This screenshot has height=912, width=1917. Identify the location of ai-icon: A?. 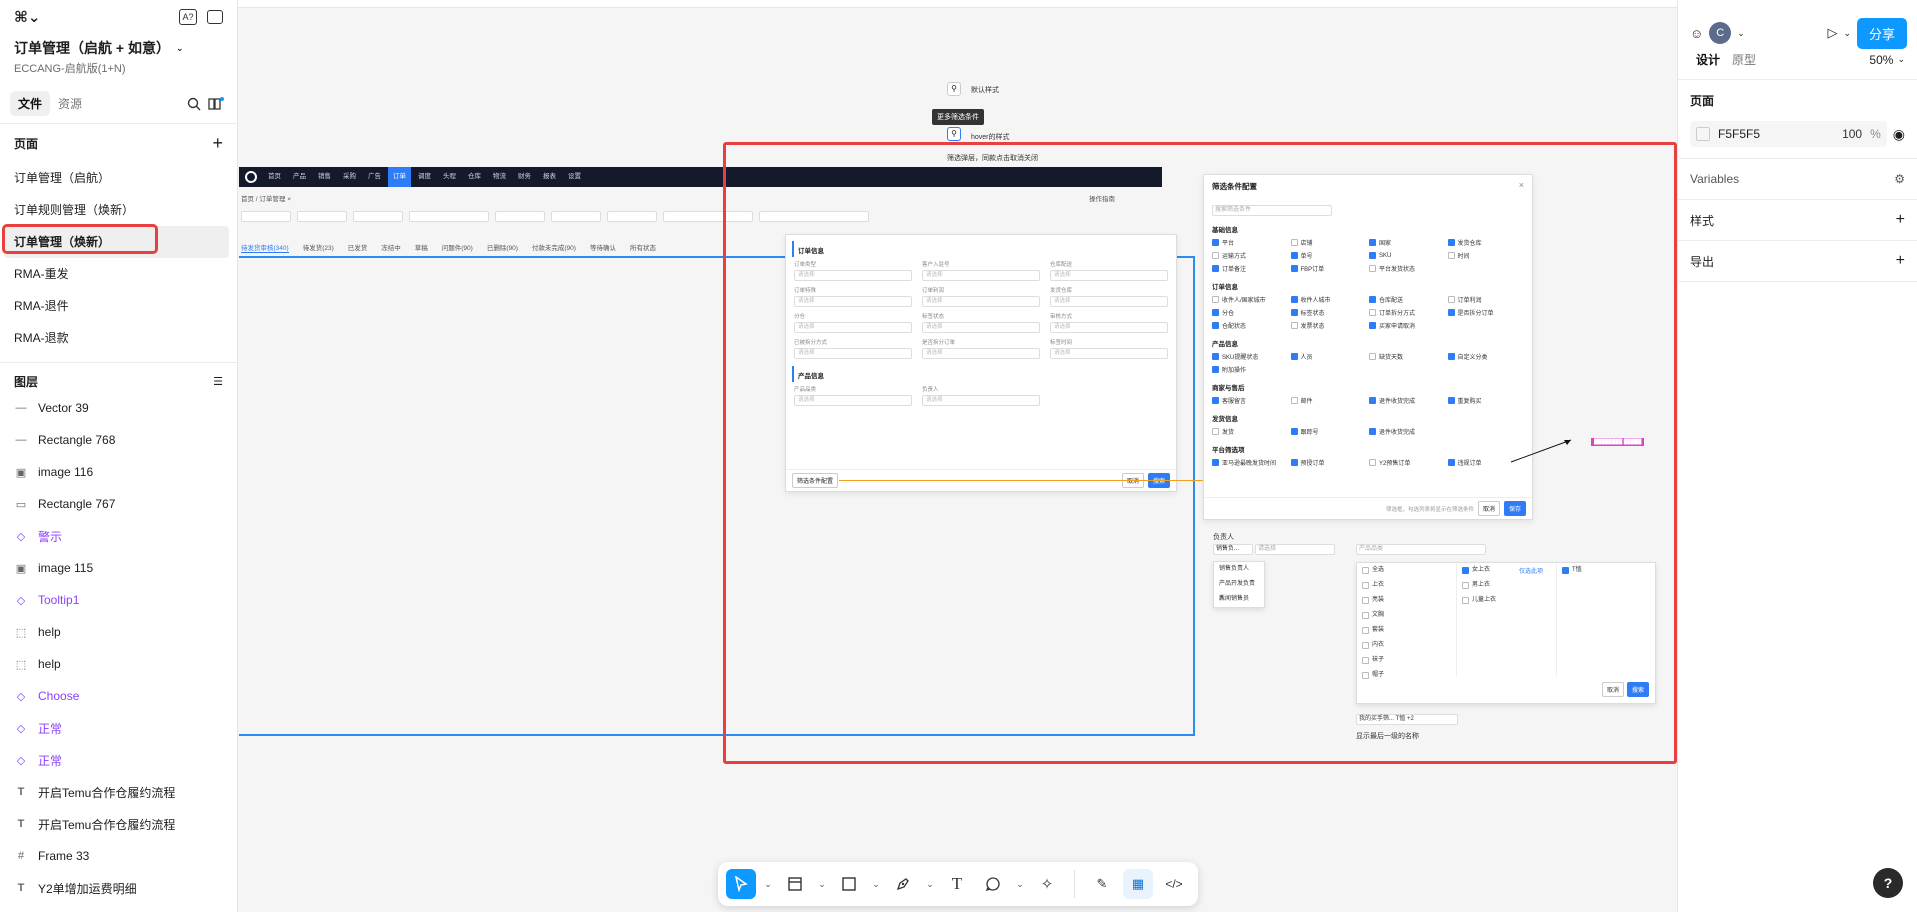
(188, 17).